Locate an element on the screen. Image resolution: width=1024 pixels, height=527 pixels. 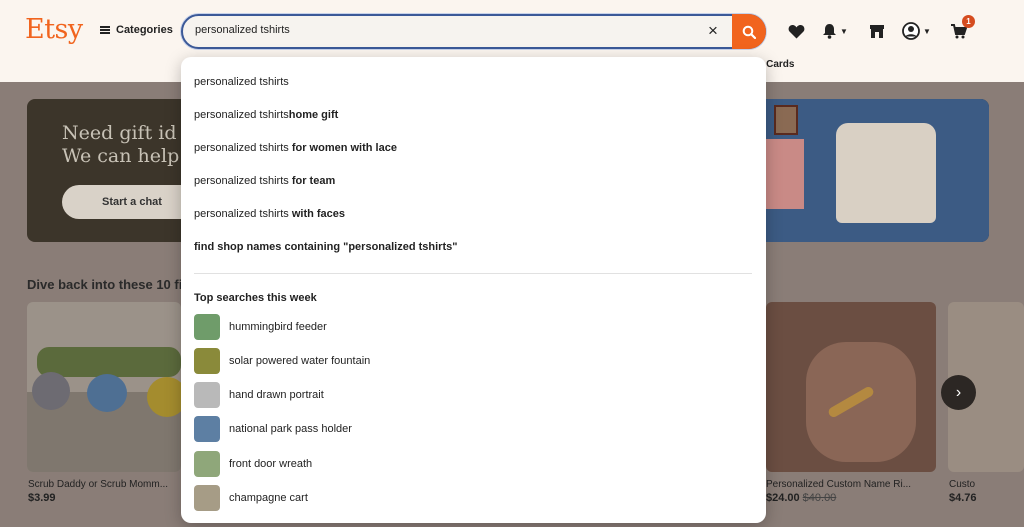
champagne-cart-thumbnail is located at coordinates (207, 498).